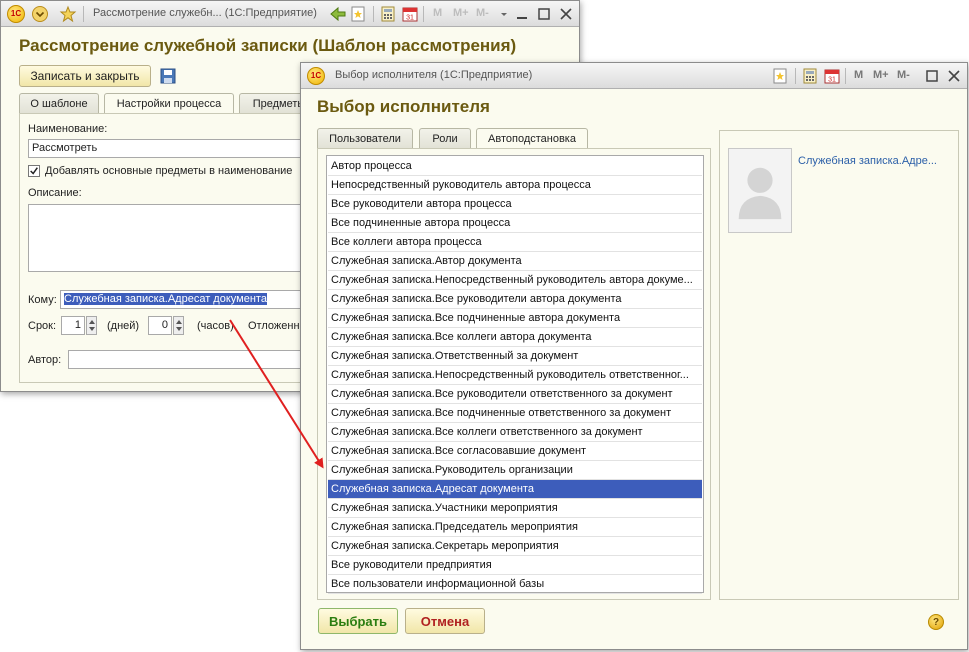 This screenshot has height=652, width=969. I want to click on favorites-list-icon, so click(358, 14).